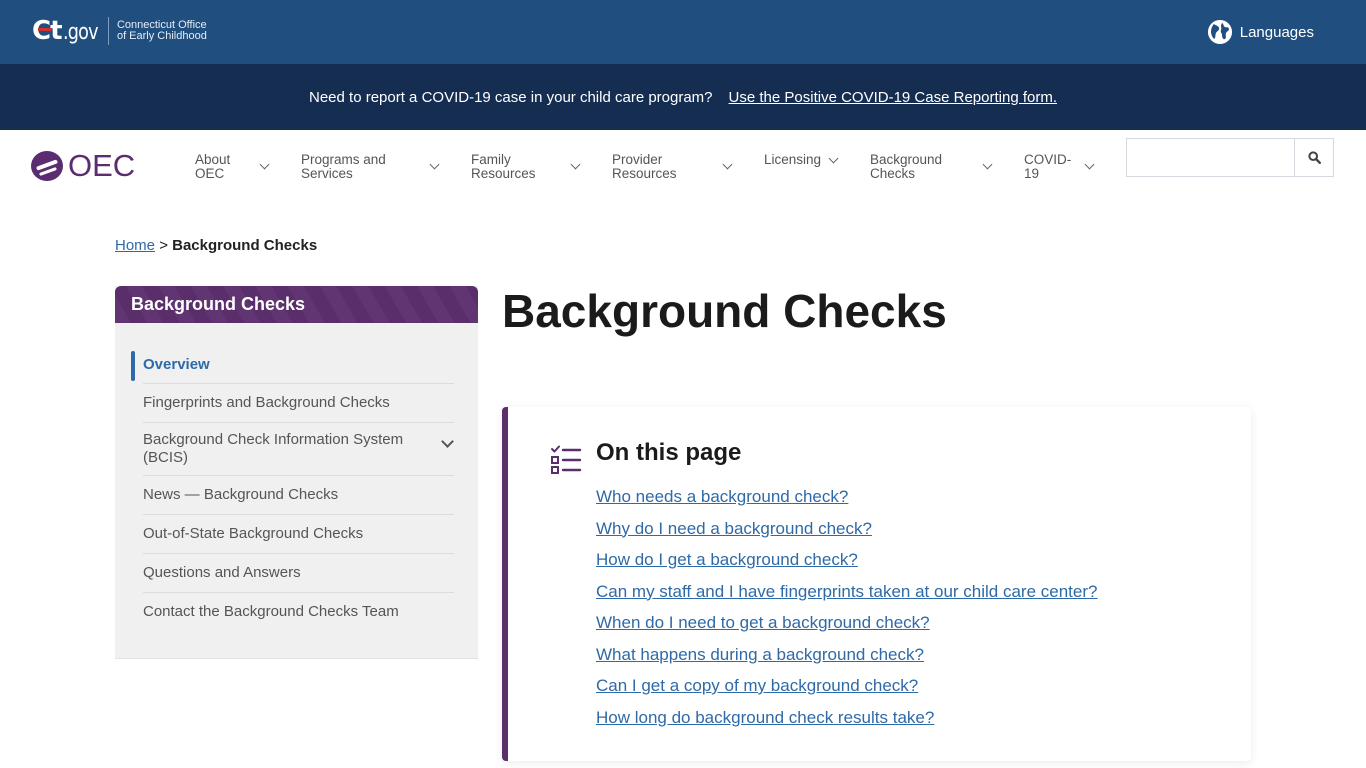 Image resolution: width=1366 pixels, height=768 pixels. I want to click on sidebar-item-label: Questions and Answers, so click(222, 572).